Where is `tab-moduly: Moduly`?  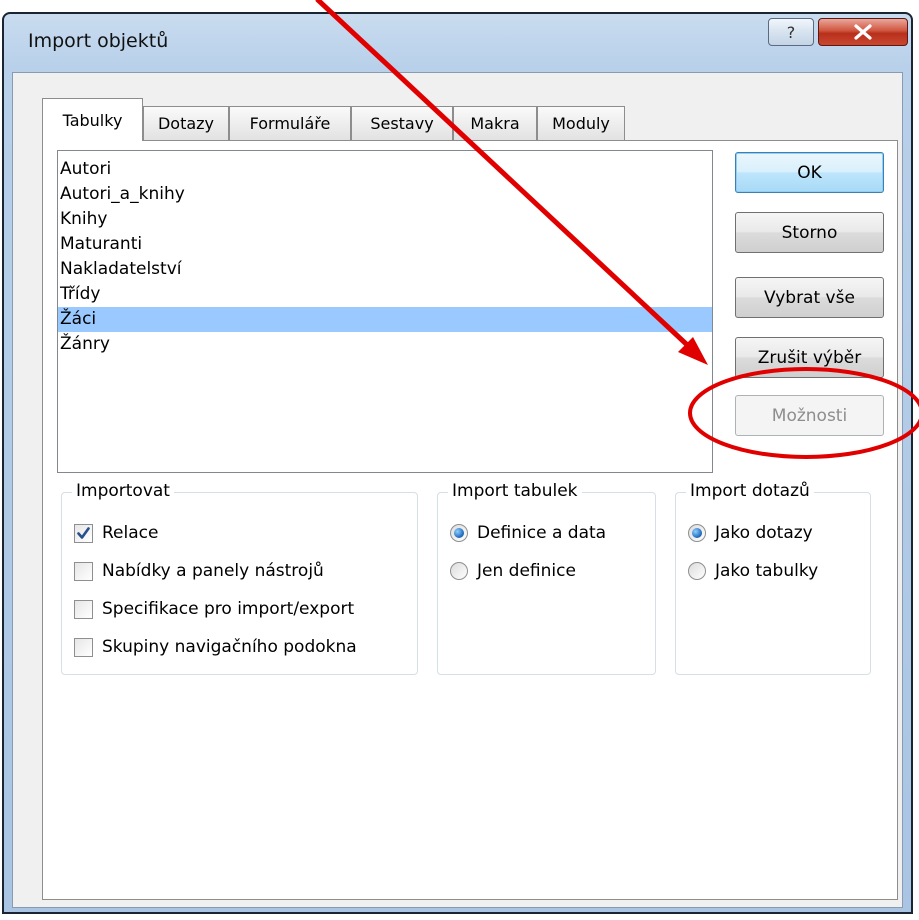 tab-moduly: Moduly is located at coordinates (581, 123).